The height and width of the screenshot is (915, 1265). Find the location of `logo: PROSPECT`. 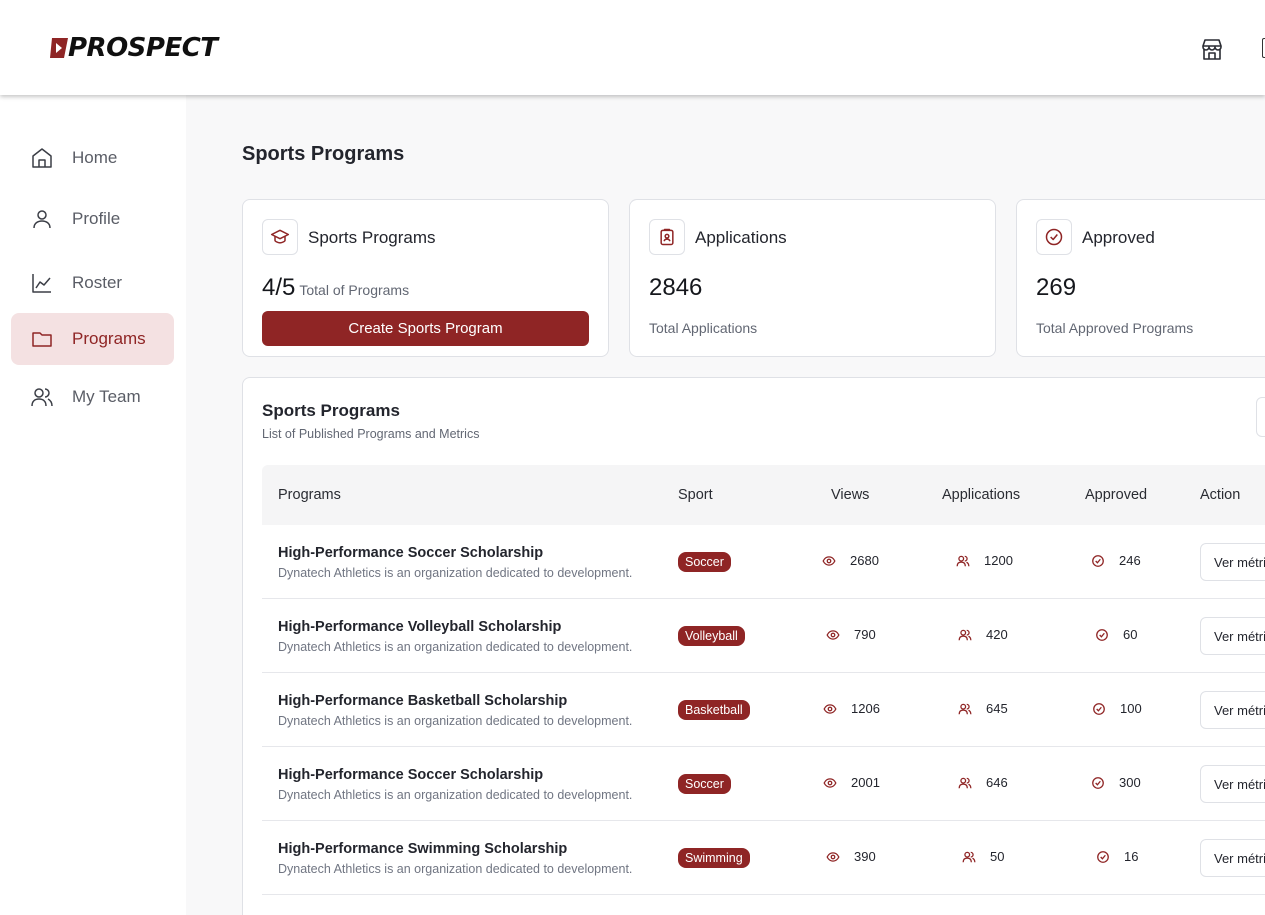

logo: PROSPECT is located at coordinates (133, 48).